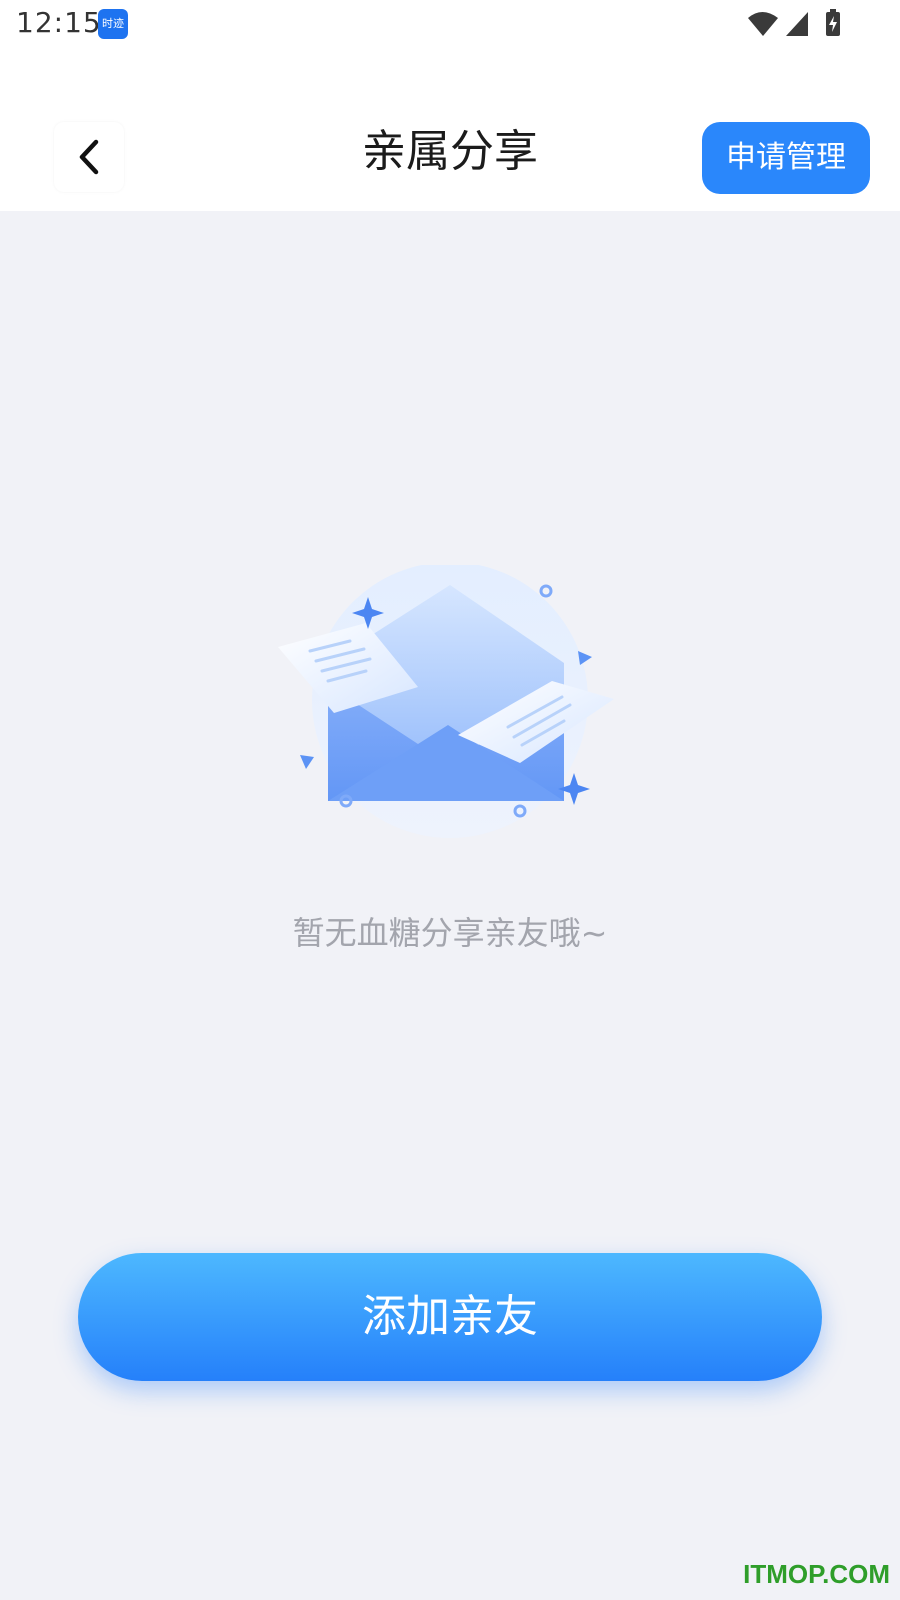 Image resolution: width=900 pixels, height=1600 pixels. Describe the element at coordinates (833, 22) in the screenshot. I see `battery-charging-icon` at that location.